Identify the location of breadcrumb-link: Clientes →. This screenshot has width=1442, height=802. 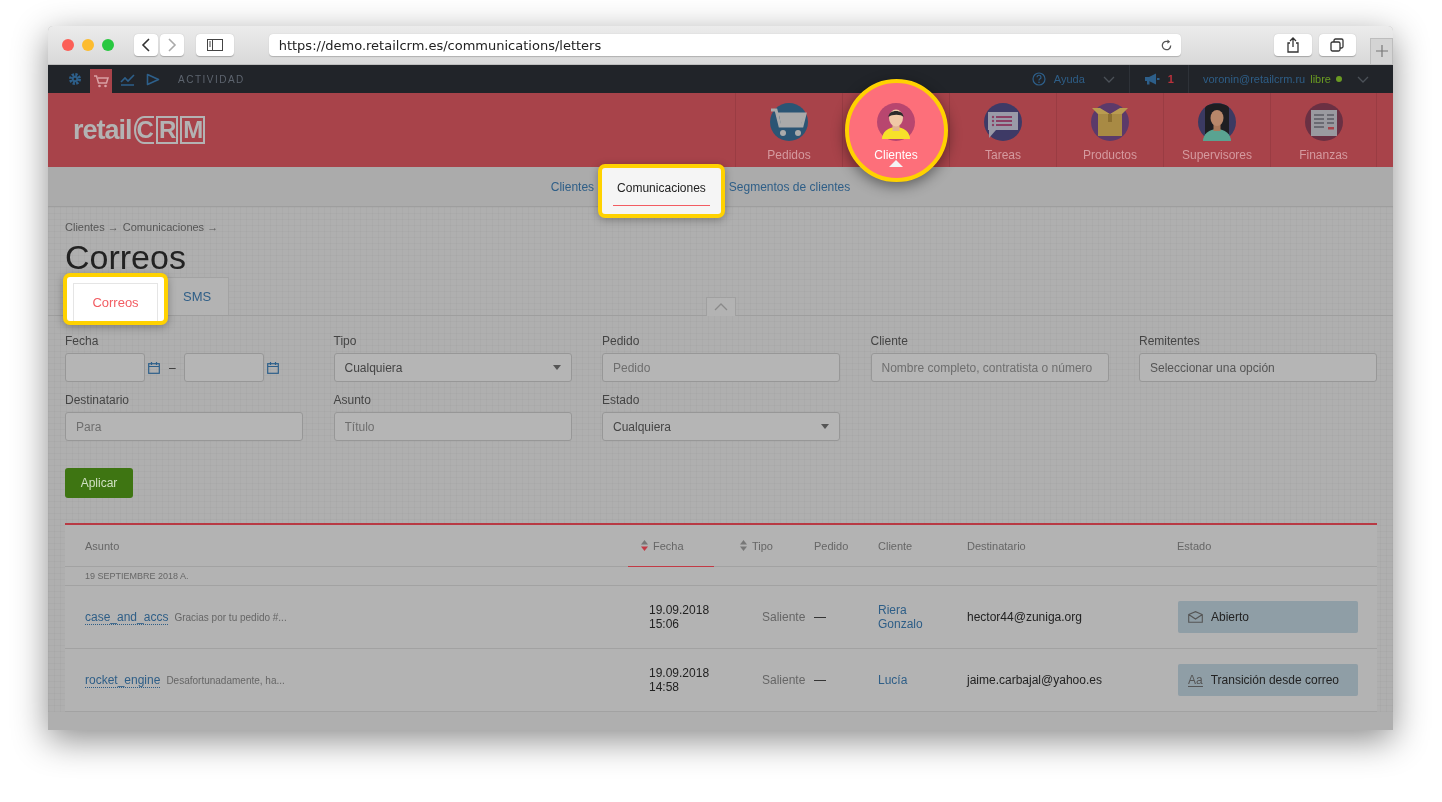
(92, 227).